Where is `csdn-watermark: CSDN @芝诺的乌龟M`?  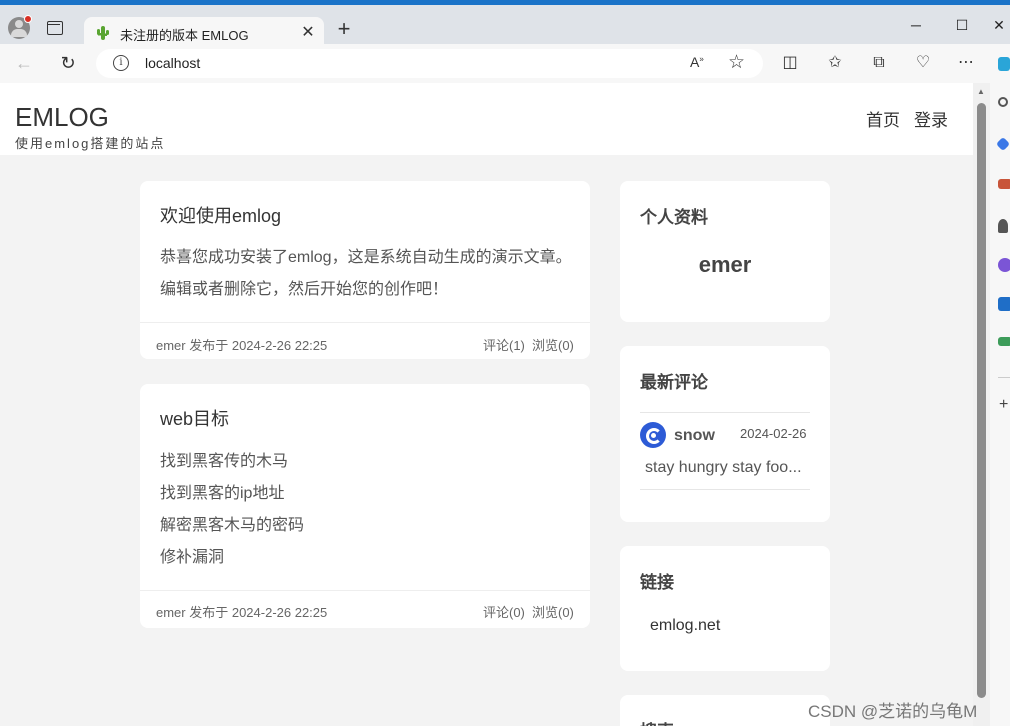 csdn-watermark: CSDN @芝诺的乌龟M is located at coordinates (893, 711).